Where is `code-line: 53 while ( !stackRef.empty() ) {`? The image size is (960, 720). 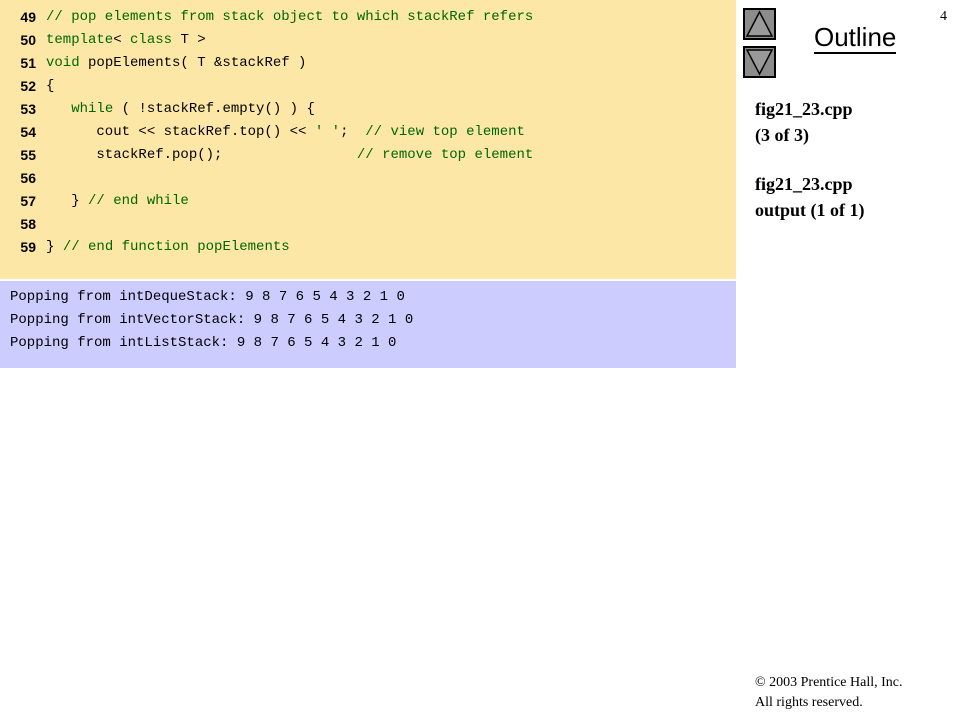
code-line: 53 while ( !stackRef.empty() ) { is located at coordinates (368, 109).